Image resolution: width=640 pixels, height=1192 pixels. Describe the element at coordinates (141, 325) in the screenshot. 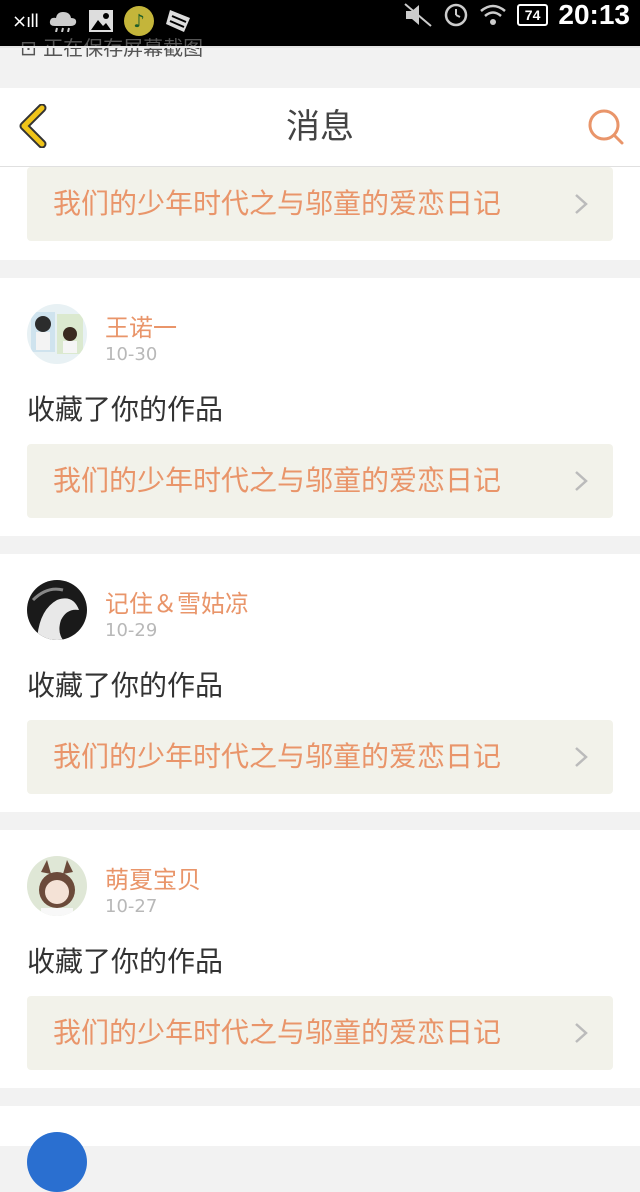

I see `username: 王诺一` at that location.